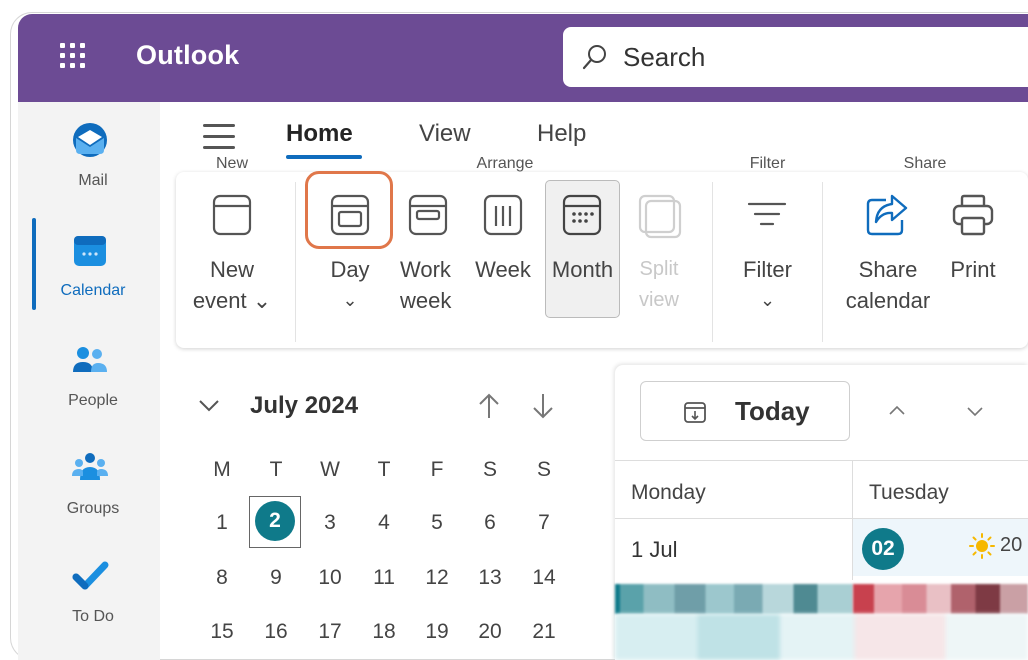  Describe the element at coordinates (490, 523) in the screenshot. I see `mini-calendar-day: 6` at that location.